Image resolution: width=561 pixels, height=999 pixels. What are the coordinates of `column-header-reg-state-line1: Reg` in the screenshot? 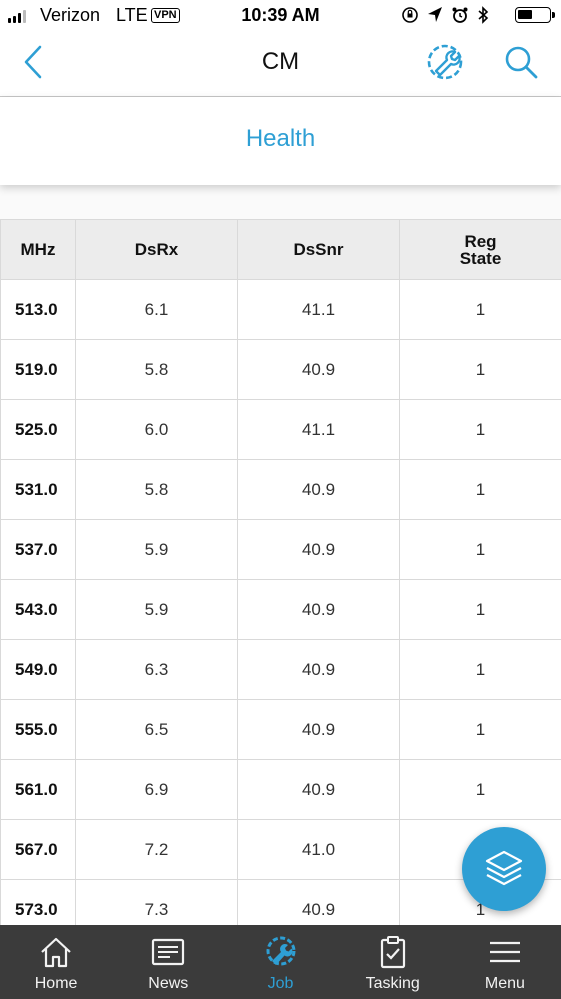 It's located at (480, 241).